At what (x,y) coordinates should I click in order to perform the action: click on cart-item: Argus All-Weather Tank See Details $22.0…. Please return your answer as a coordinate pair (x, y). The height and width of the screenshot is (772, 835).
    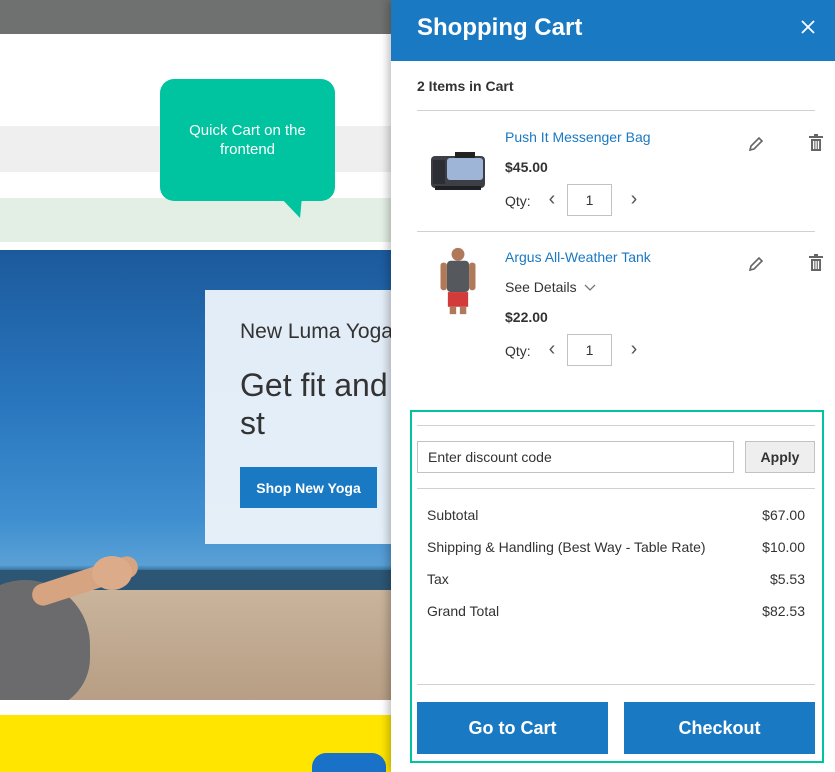
    Looking at the image, I should click on (620, 311).